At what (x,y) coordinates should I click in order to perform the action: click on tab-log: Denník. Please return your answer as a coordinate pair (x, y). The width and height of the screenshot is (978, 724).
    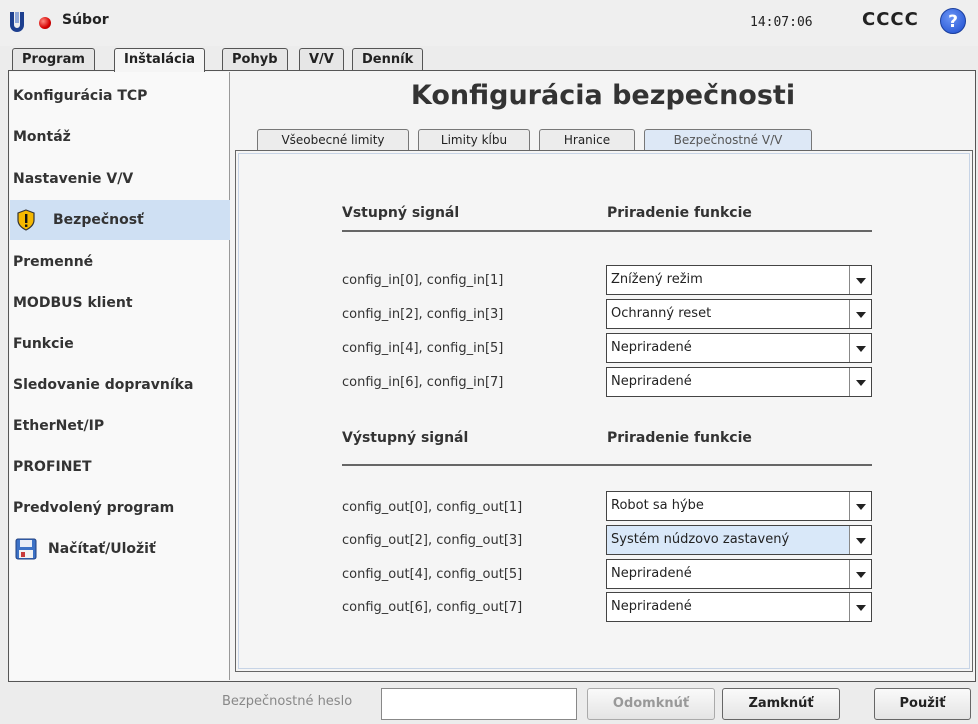
    Looking at the image, I should click on (388, 59).